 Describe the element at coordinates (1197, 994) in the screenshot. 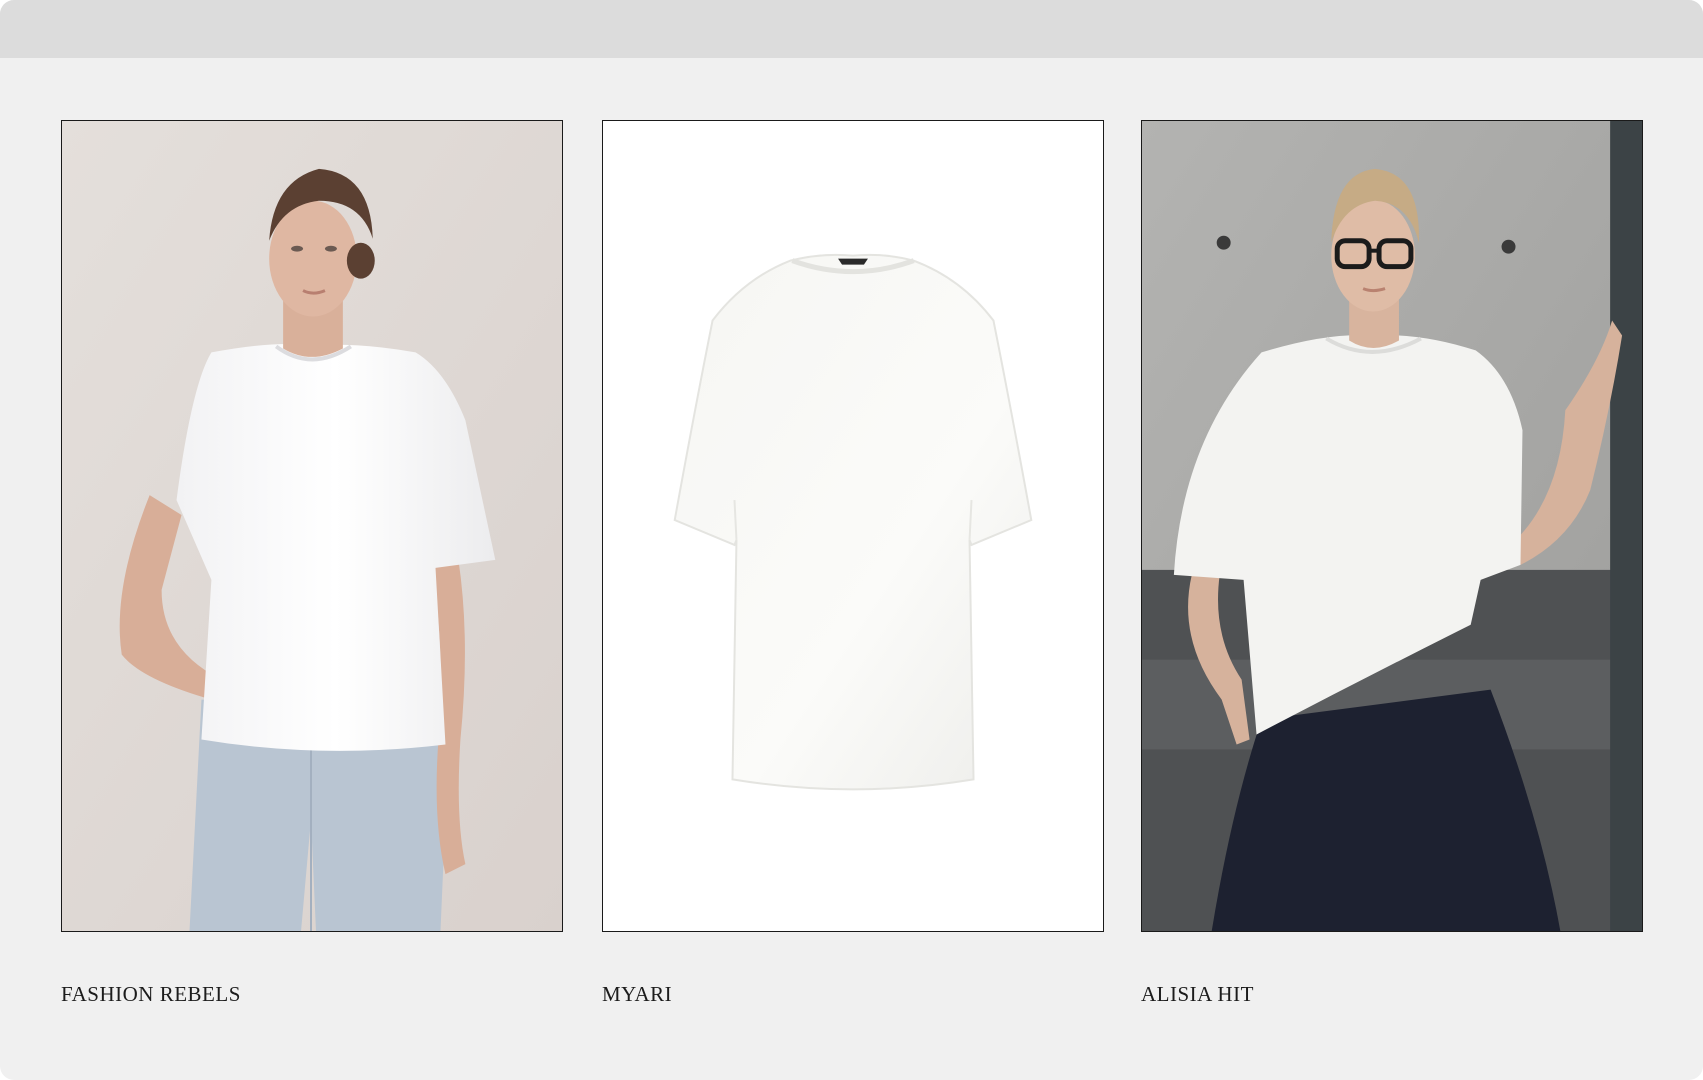

I see `brand-label-alisia-hit: ALISIA HIT` at that location.